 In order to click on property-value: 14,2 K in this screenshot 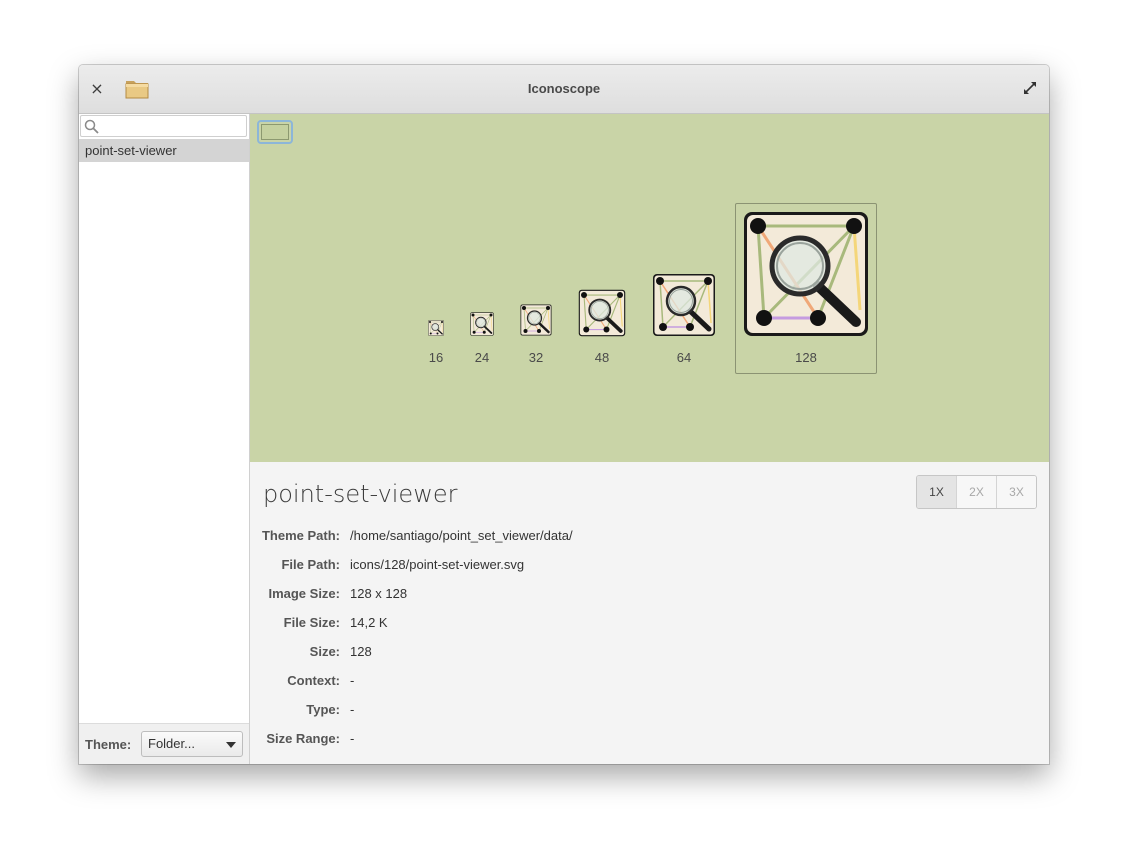, I will do `click(369, 622)`.